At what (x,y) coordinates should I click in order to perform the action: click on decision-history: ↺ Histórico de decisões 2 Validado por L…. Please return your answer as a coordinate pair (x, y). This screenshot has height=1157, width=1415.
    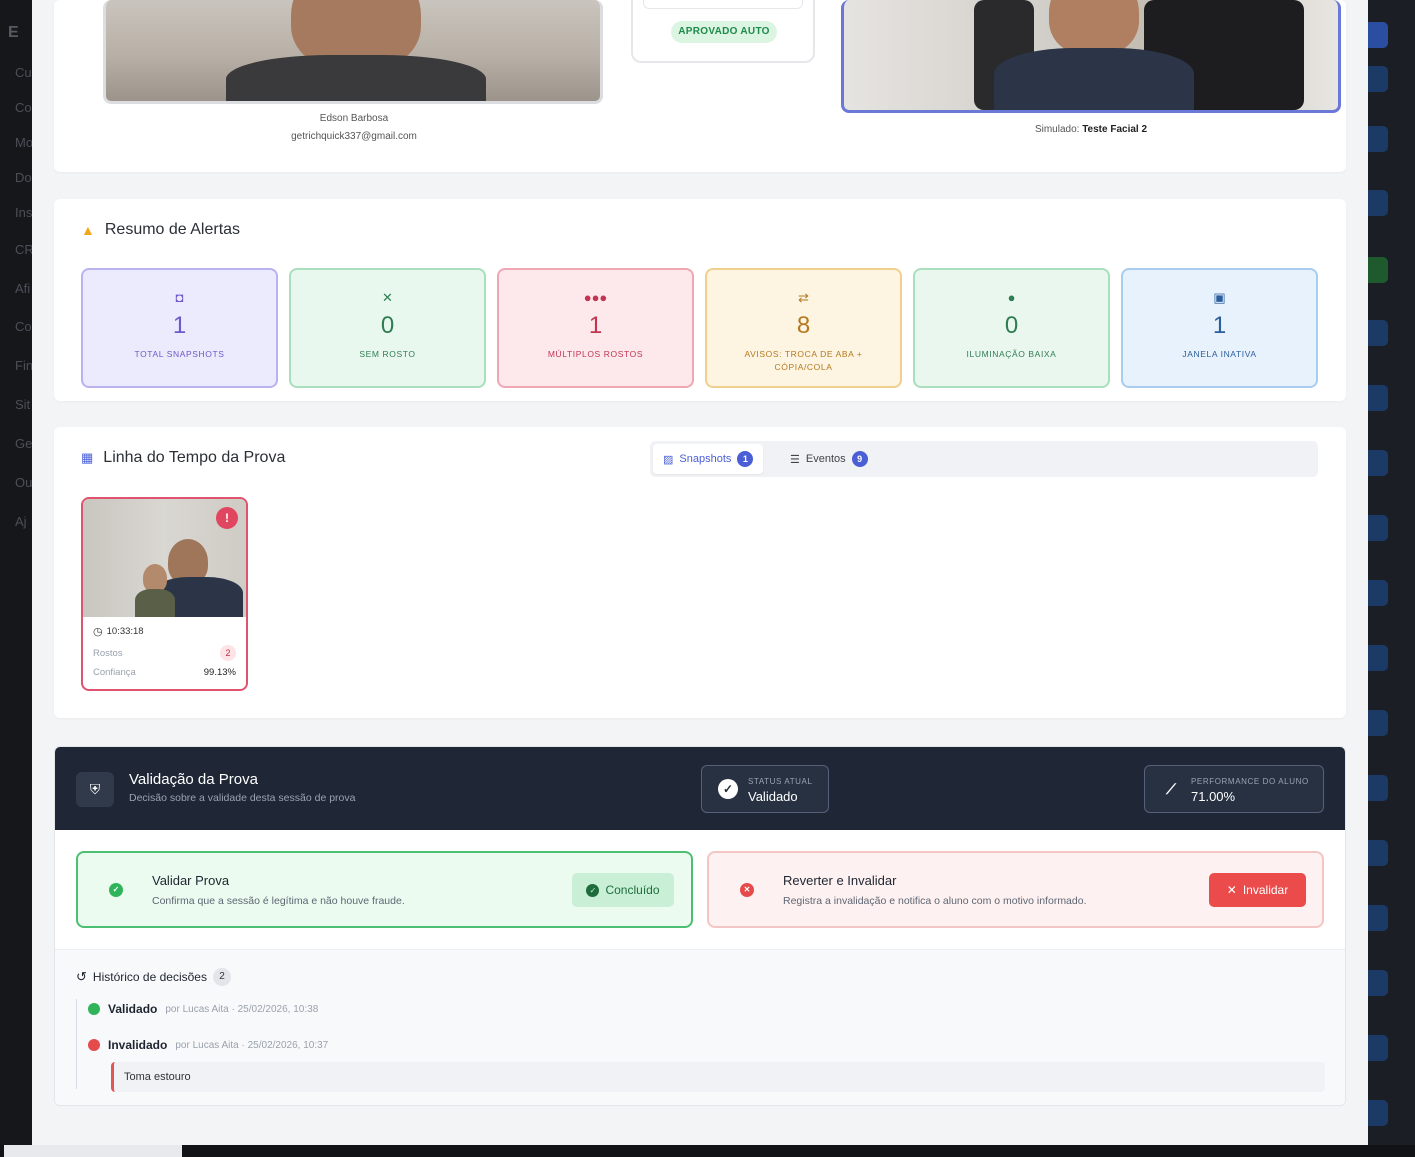
    Looking at the image, I should click on (700, 1027).